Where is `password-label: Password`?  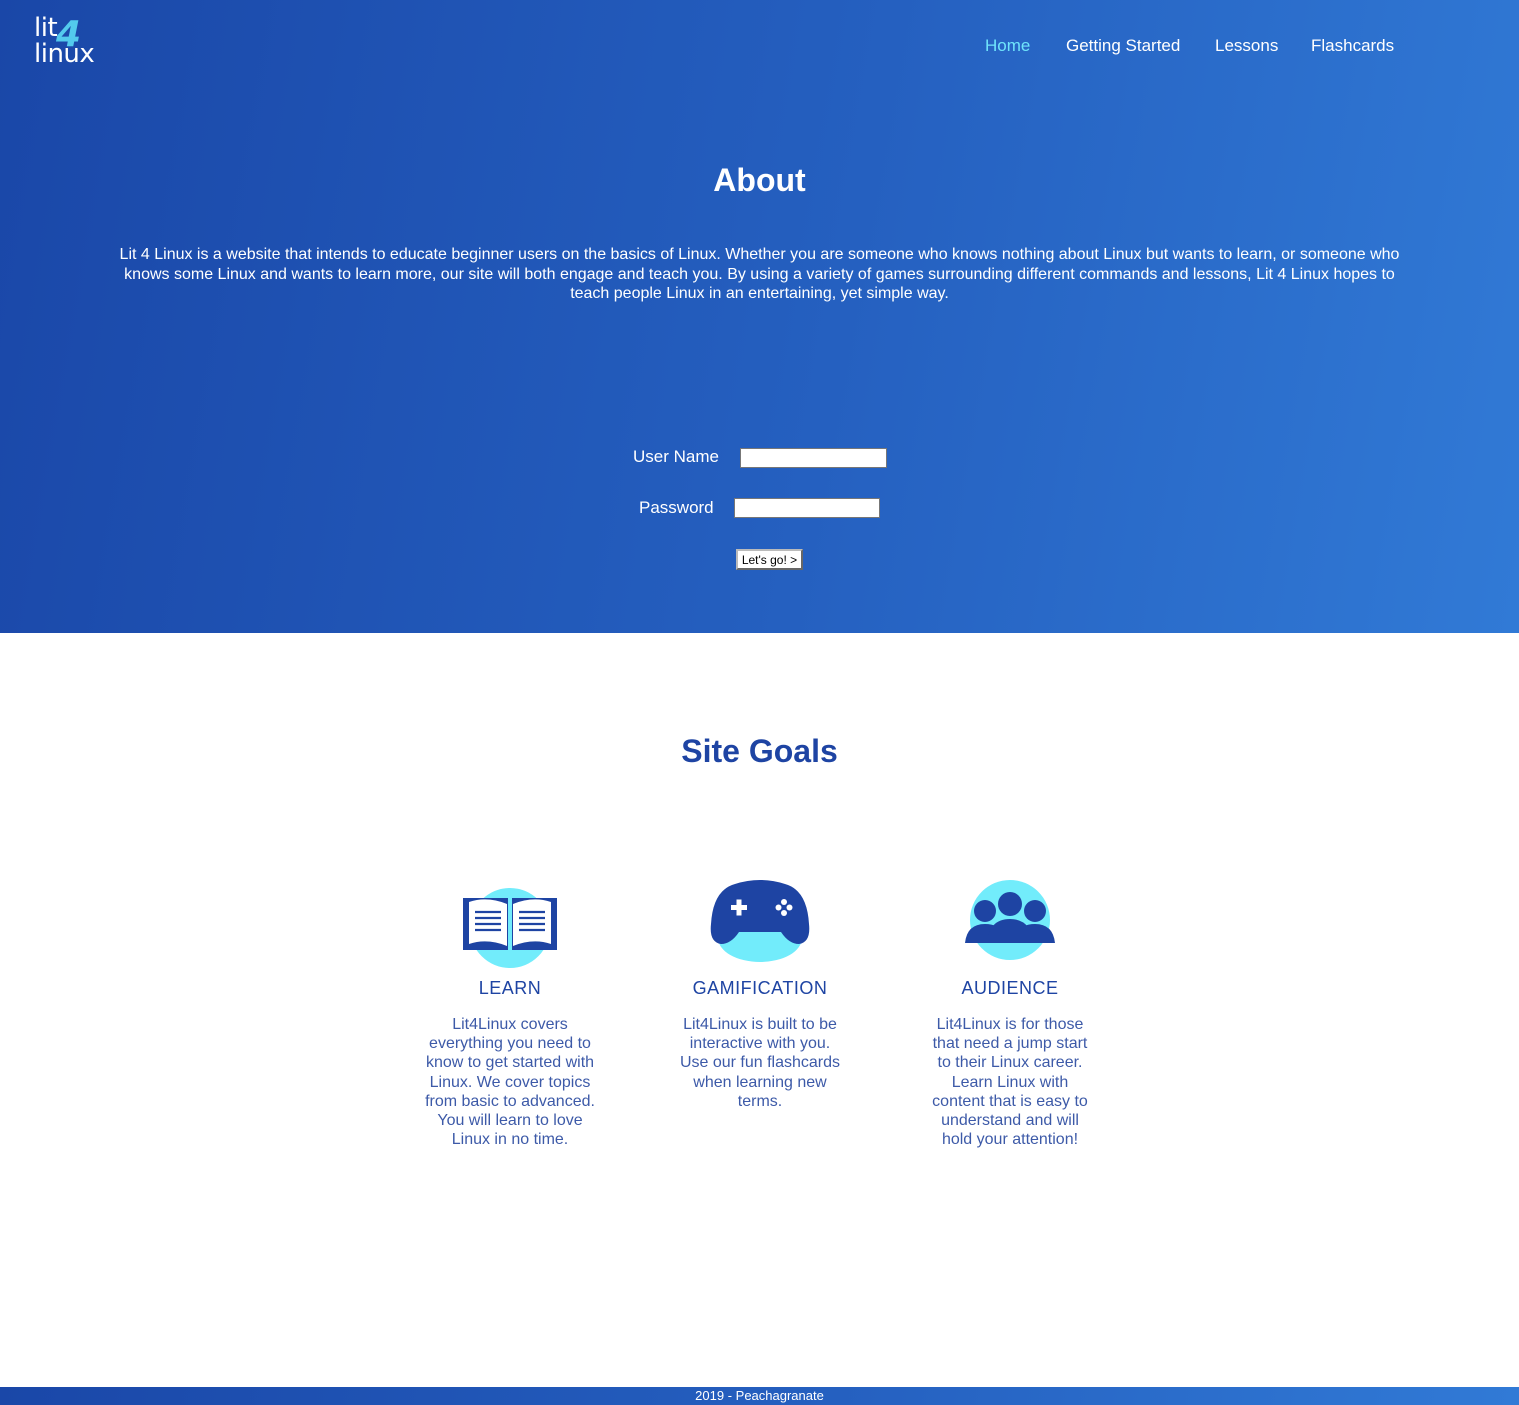
password-label: Password is located at coordinates (676, 507).